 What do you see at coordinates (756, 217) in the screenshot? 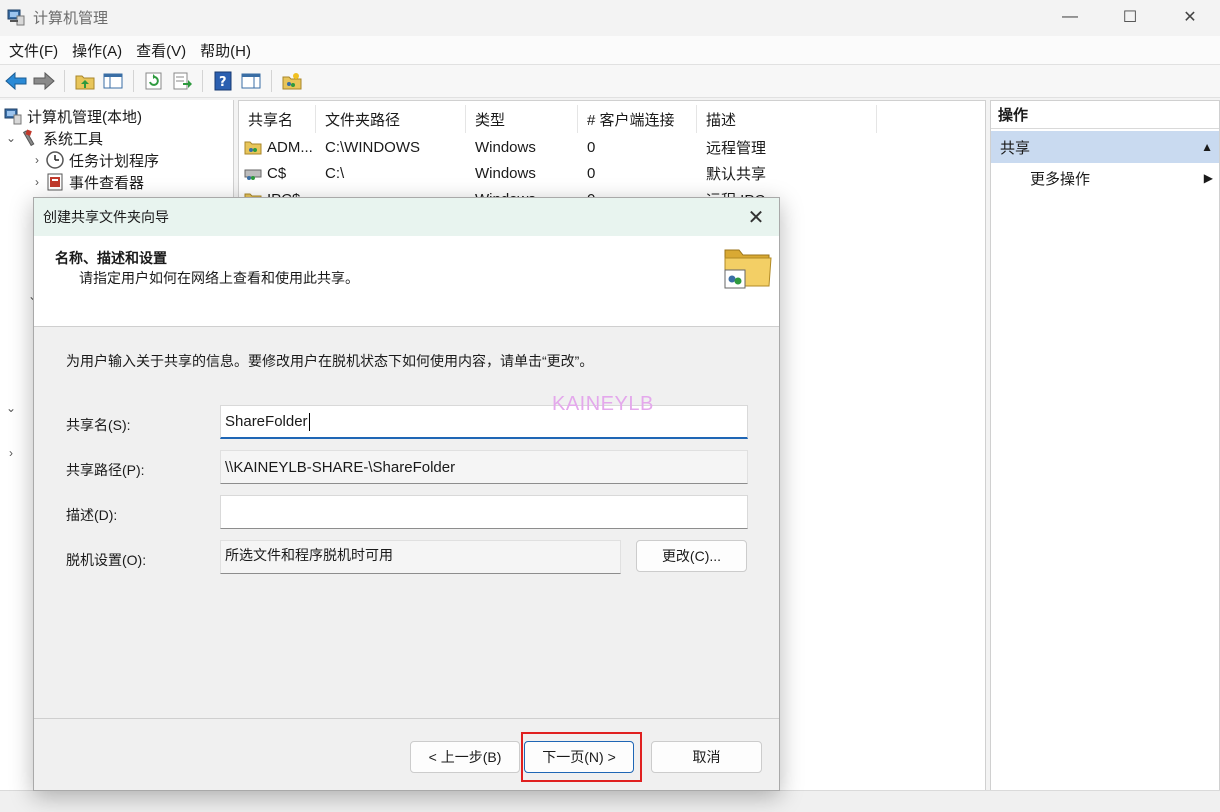
I see `dialog-close-icon: ✕` at bounding box center [756, 217].